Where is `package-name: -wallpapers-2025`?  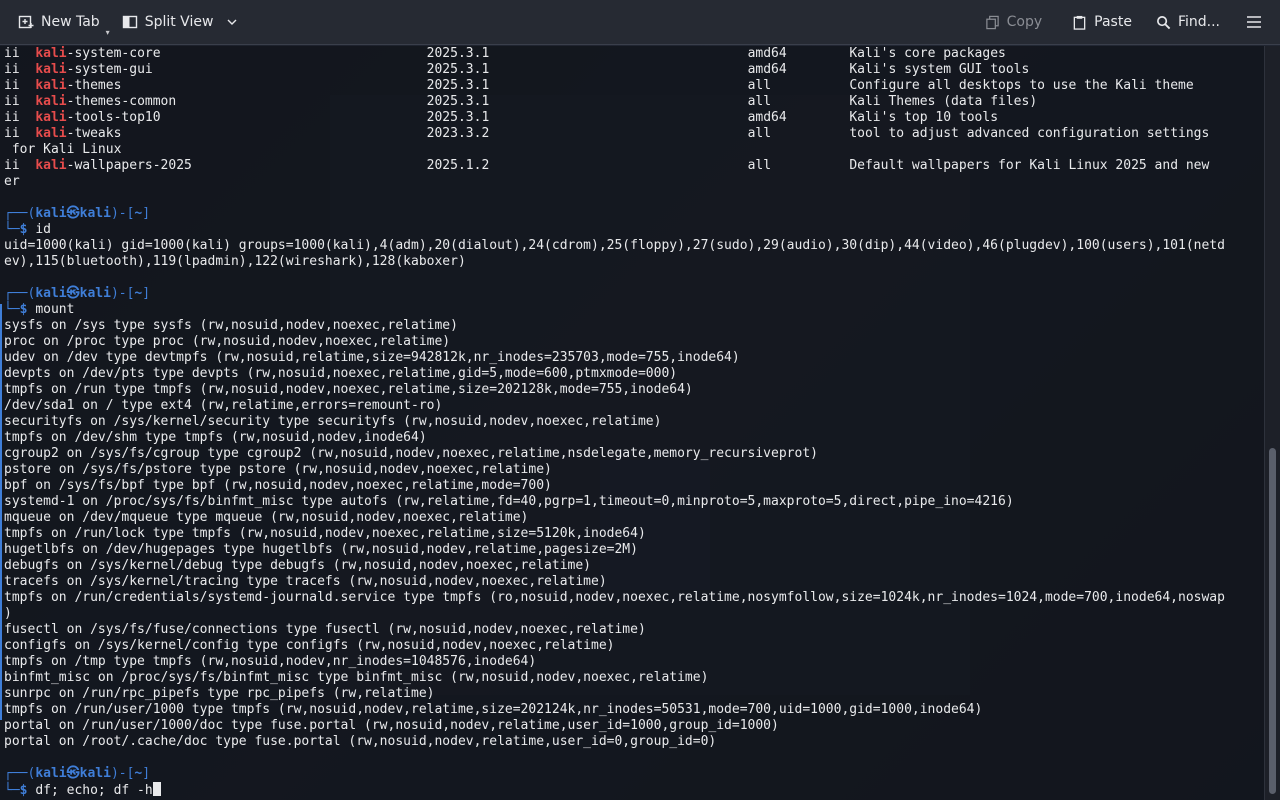 package-name: -wallpapers-2025 is located at coordinates (246, 165).